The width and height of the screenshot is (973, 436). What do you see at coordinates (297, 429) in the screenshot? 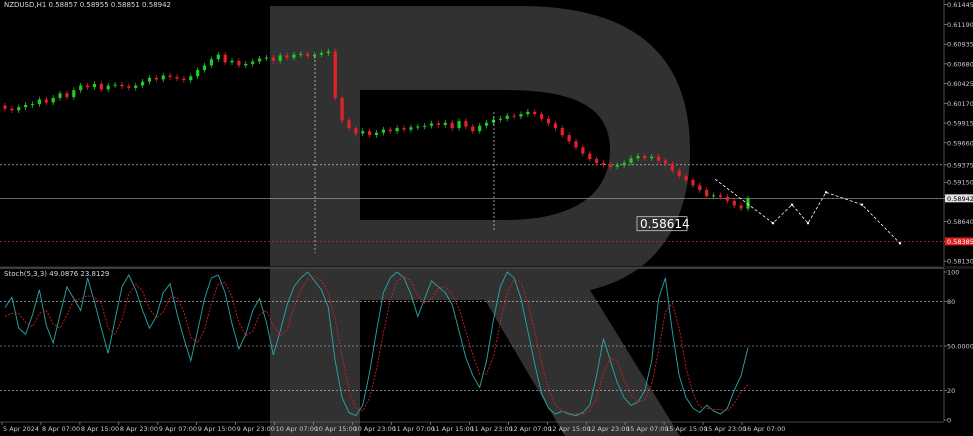
I see `time-tick-label: 10 Apr 07:00` at bounding box center [297, 429].